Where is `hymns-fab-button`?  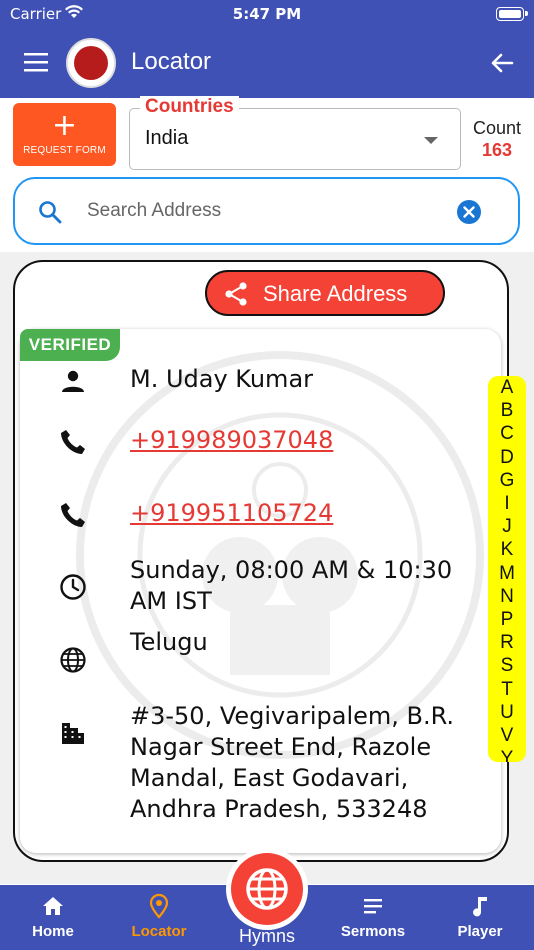 hymns-fab-button is located at coordinates (267, 889).